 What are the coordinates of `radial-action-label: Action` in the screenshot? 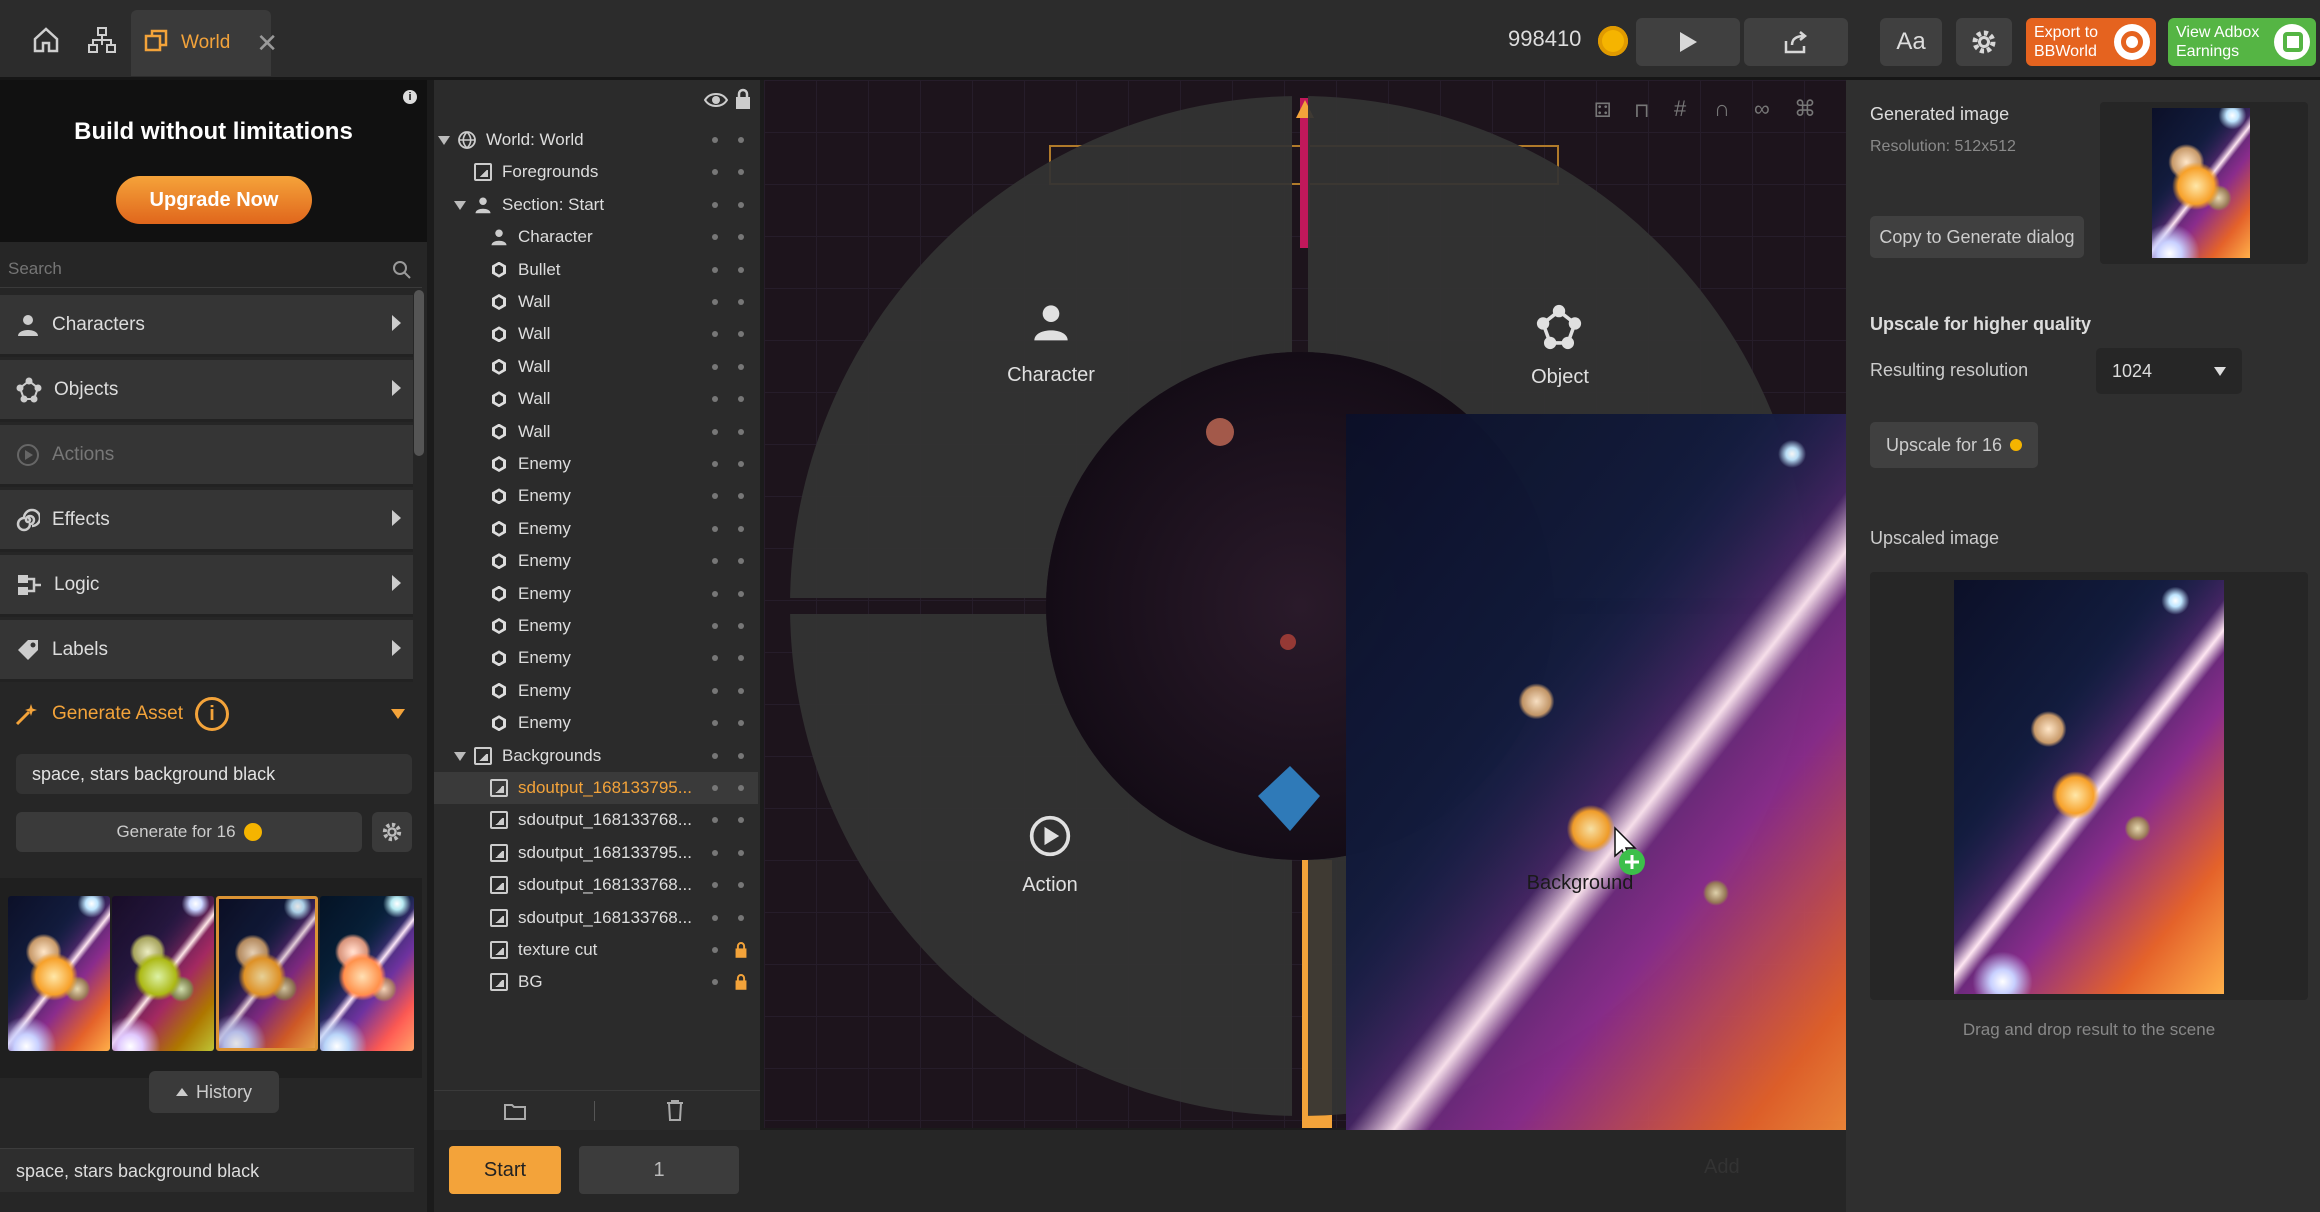 It's located at (1050, 885).